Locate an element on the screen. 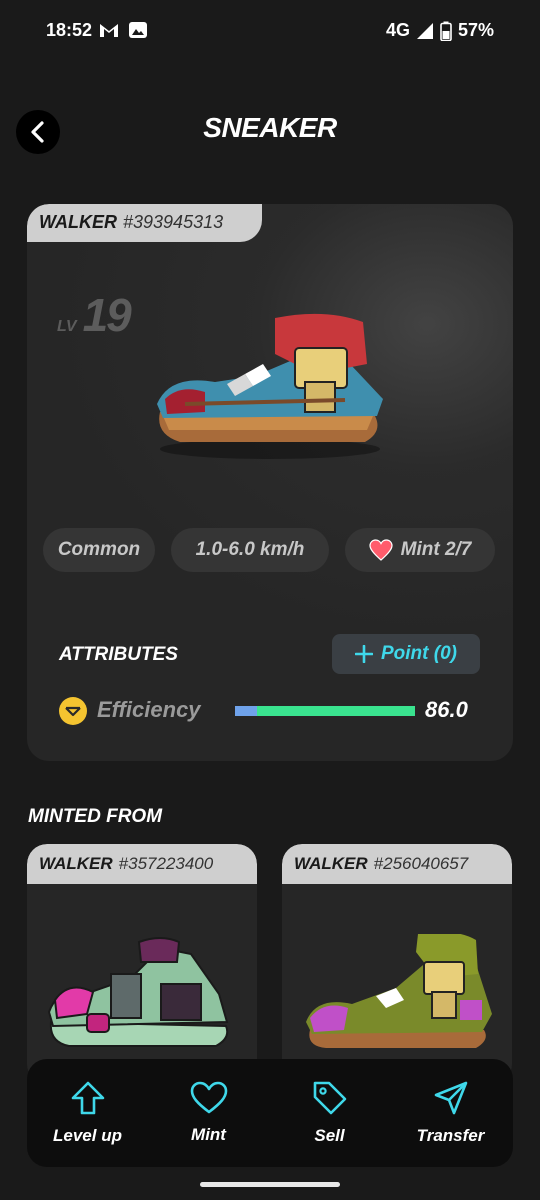  point-button-label: Point (0) is located at coordinates (419, 653).